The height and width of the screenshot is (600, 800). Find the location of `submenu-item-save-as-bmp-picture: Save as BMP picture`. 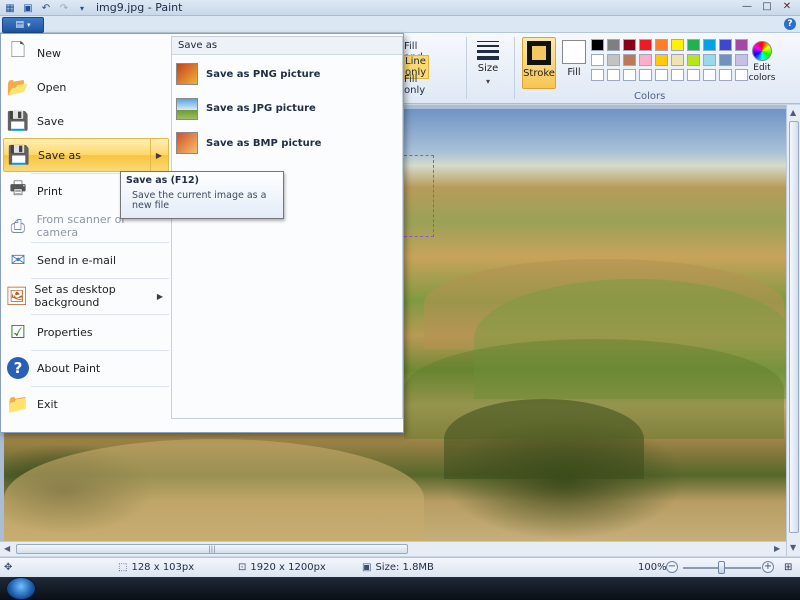

submenu-item-save-as-bmp-picture: Save as BMP picture is located at coordinates (288, 143).